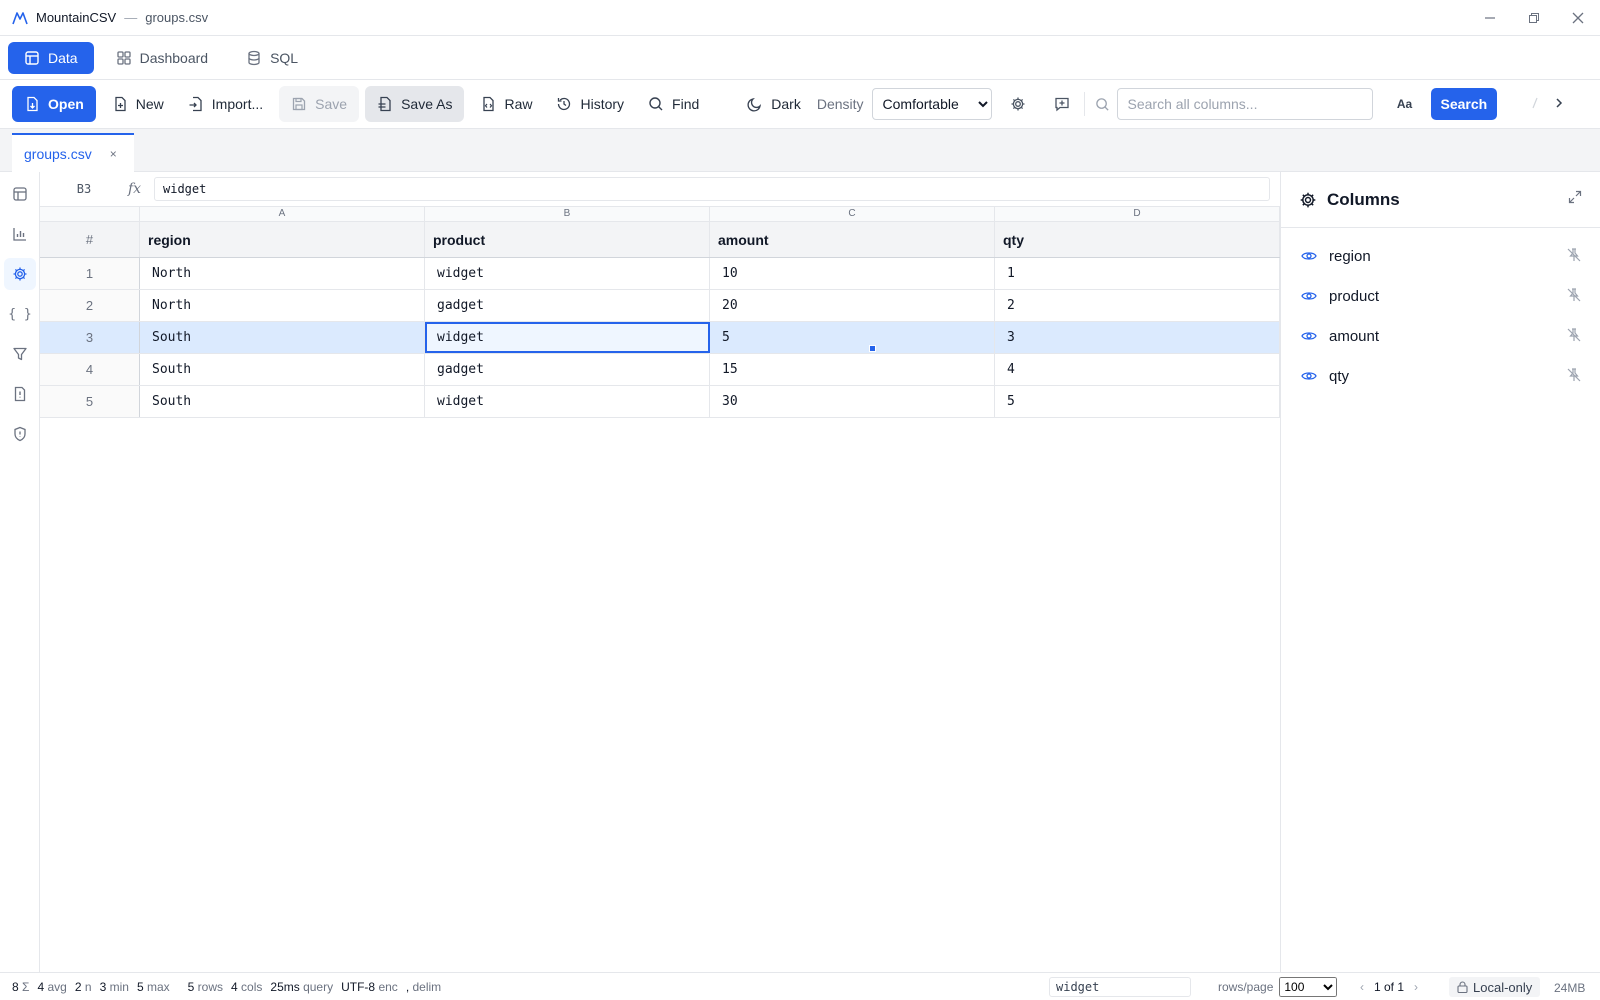 The image size is (1600, 1000). What do you see at coordinates (282, 214) in the screenshot?
I see `column-letter: A` at bounding box center [282, 214].